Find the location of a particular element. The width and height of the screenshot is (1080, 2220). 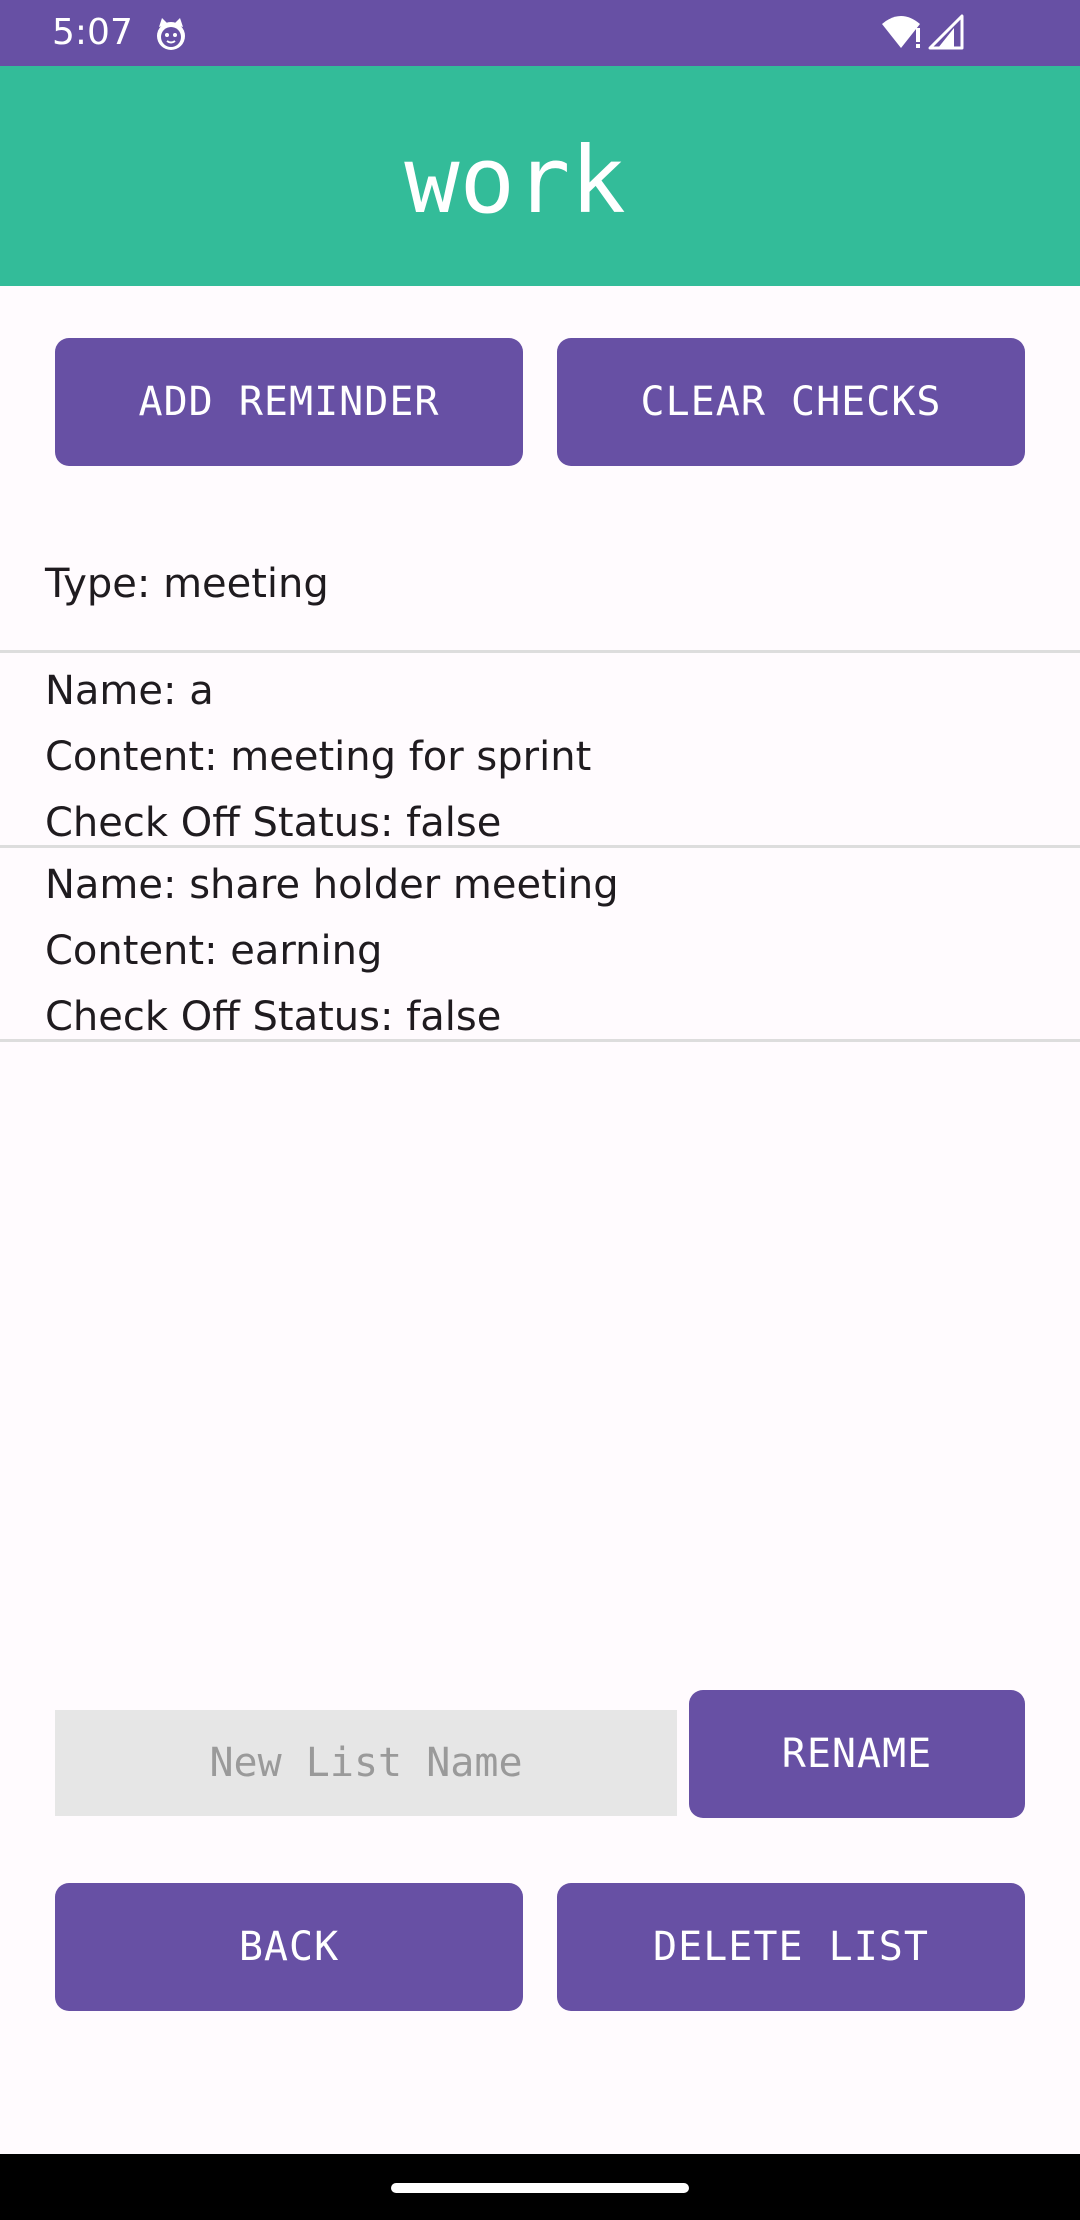

navigation-bar is located at coordinates (540, 2187).